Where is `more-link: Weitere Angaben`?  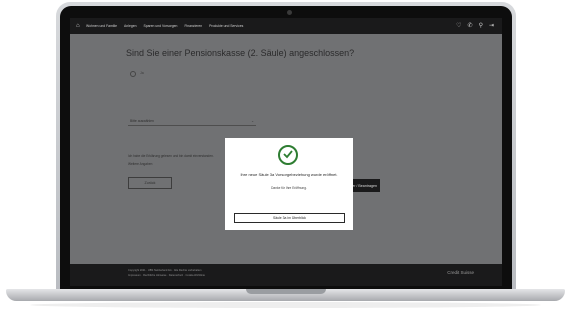 more-link: Weitere Angaben is located at coordinates (140, 164).